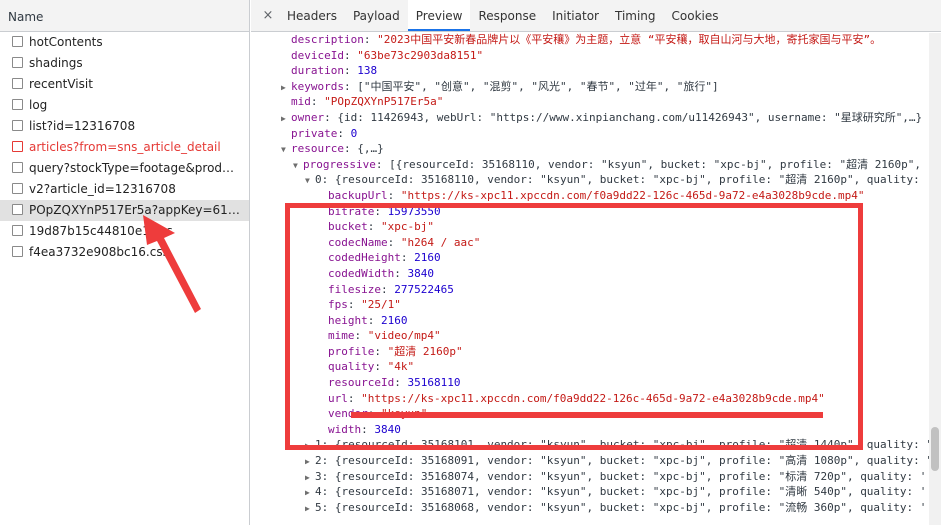 Image resolution: width=941 pixels, height=525 pixels. Describe the element at coordinates (348, 227) in the screenshot. I see `json-key: bucket` at that location.